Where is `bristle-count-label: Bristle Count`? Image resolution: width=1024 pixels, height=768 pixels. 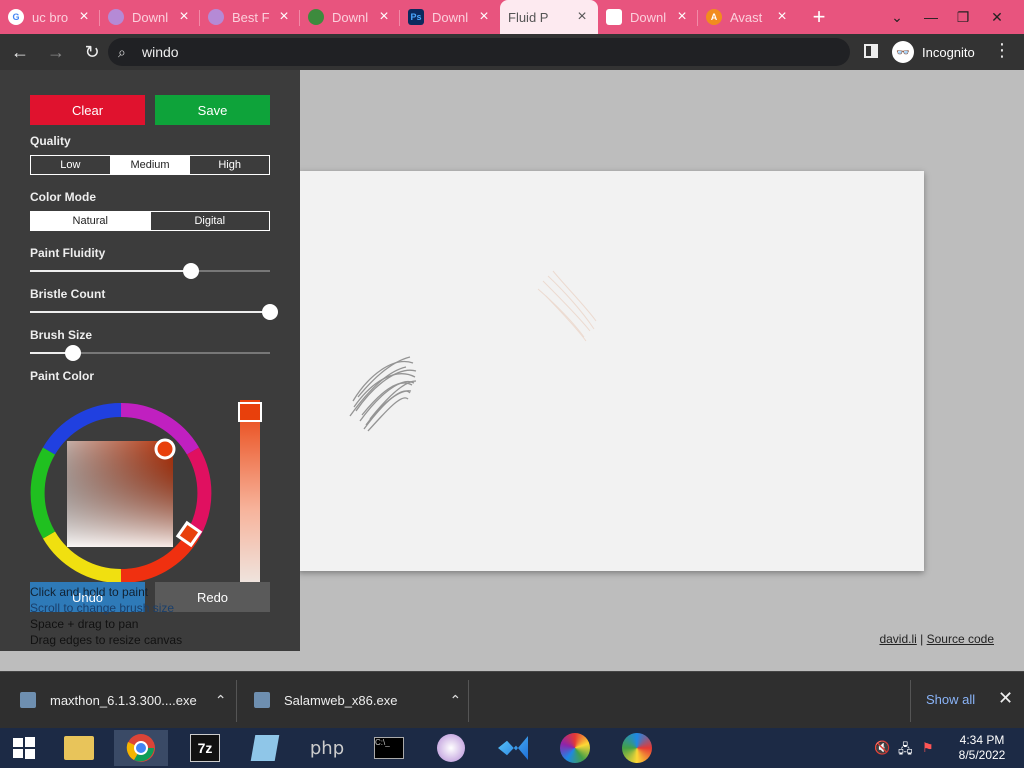 bristle-count-label: Bristle Count is located at coordinates (68, 294).